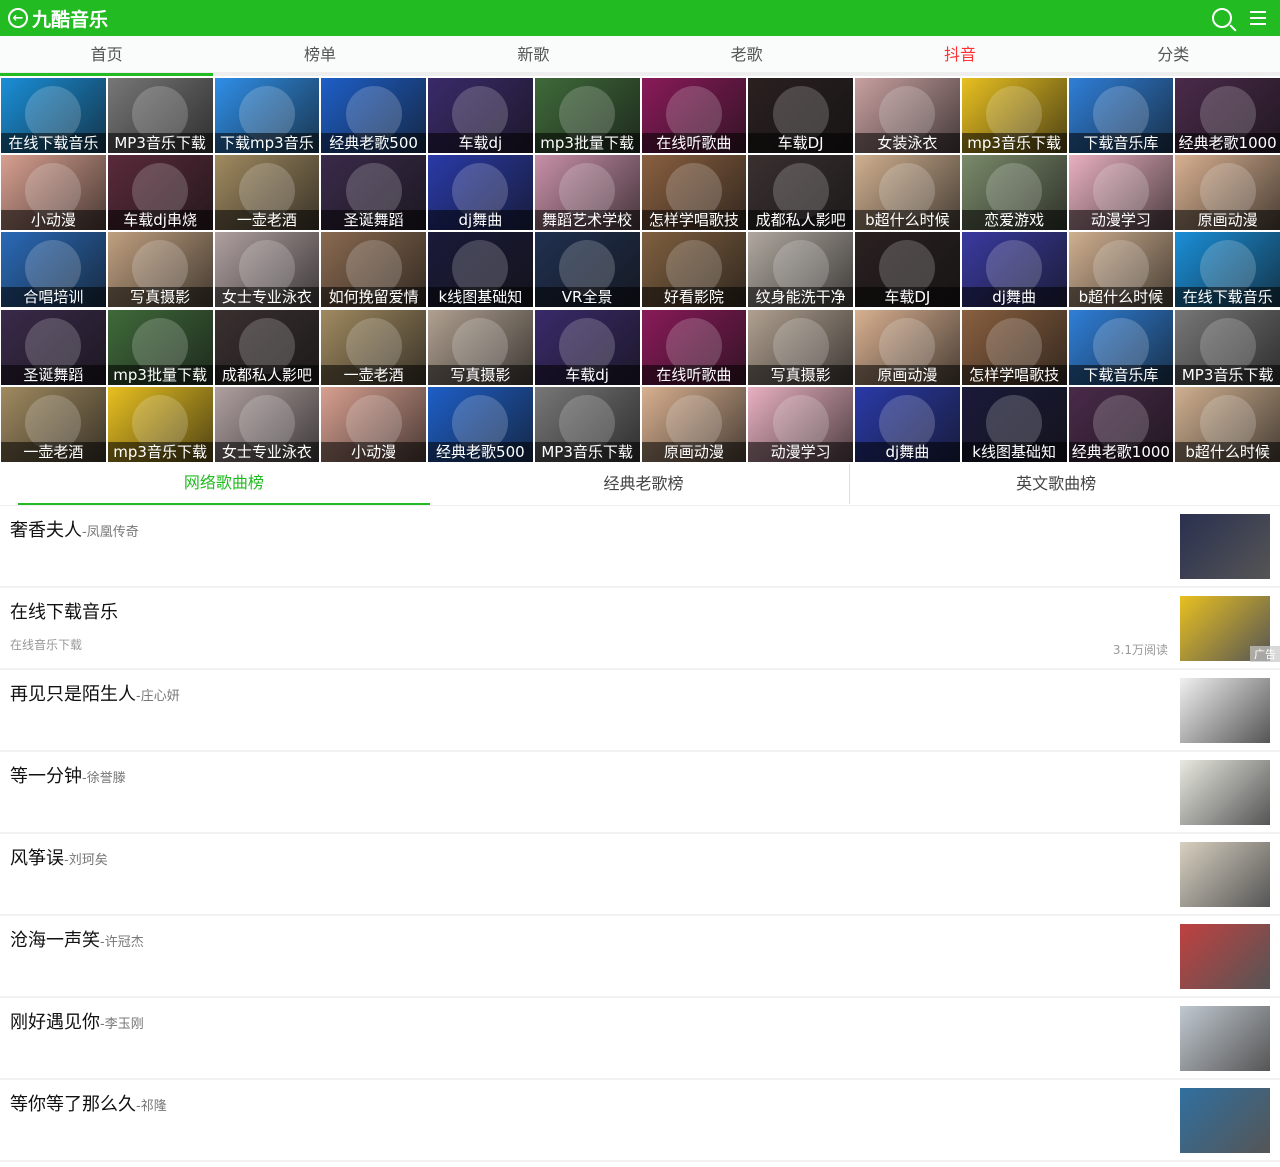  What do you see at coordinates (46, 776) in the screenshot?
I see `song-title: 等一分钟` at bounding box center [46, 776].